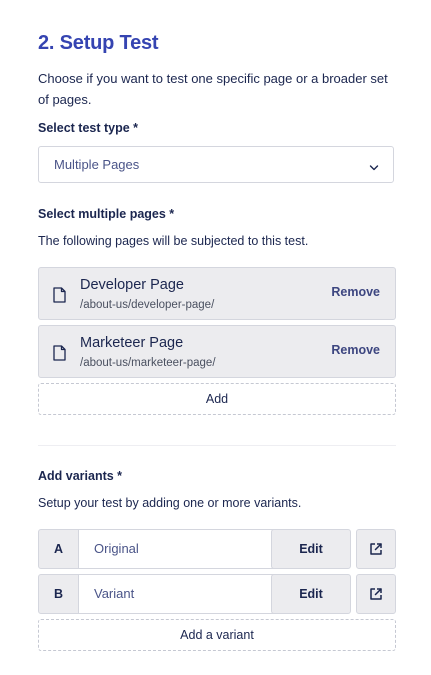  What do you see at coordinates (97, 164) in the screenshot?
I see `test-type-value: Multiple Pages` at bounding box center [97, 164].